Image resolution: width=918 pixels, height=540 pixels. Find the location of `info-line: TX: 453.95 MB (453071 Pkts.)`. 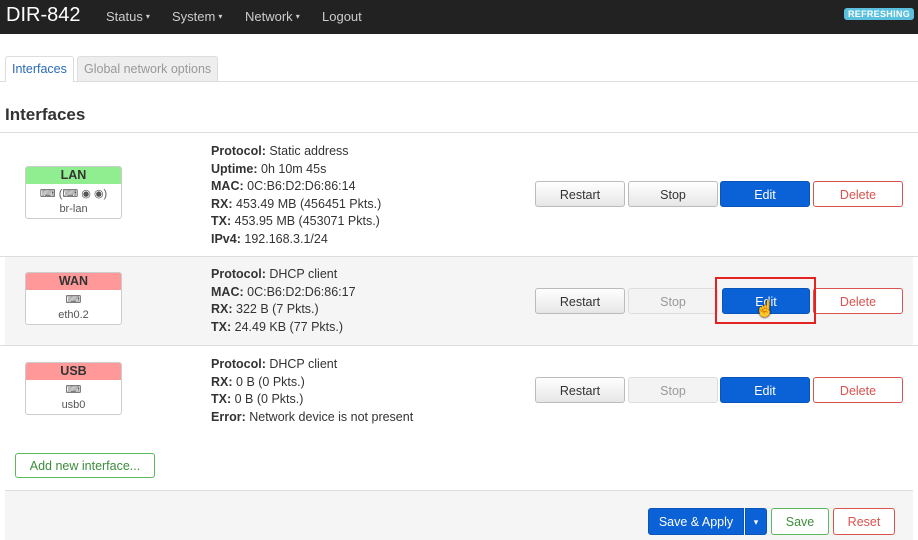

info-line: TX: 453.95 MB (453071 Pkts.) is located at coordinates (295, 221).